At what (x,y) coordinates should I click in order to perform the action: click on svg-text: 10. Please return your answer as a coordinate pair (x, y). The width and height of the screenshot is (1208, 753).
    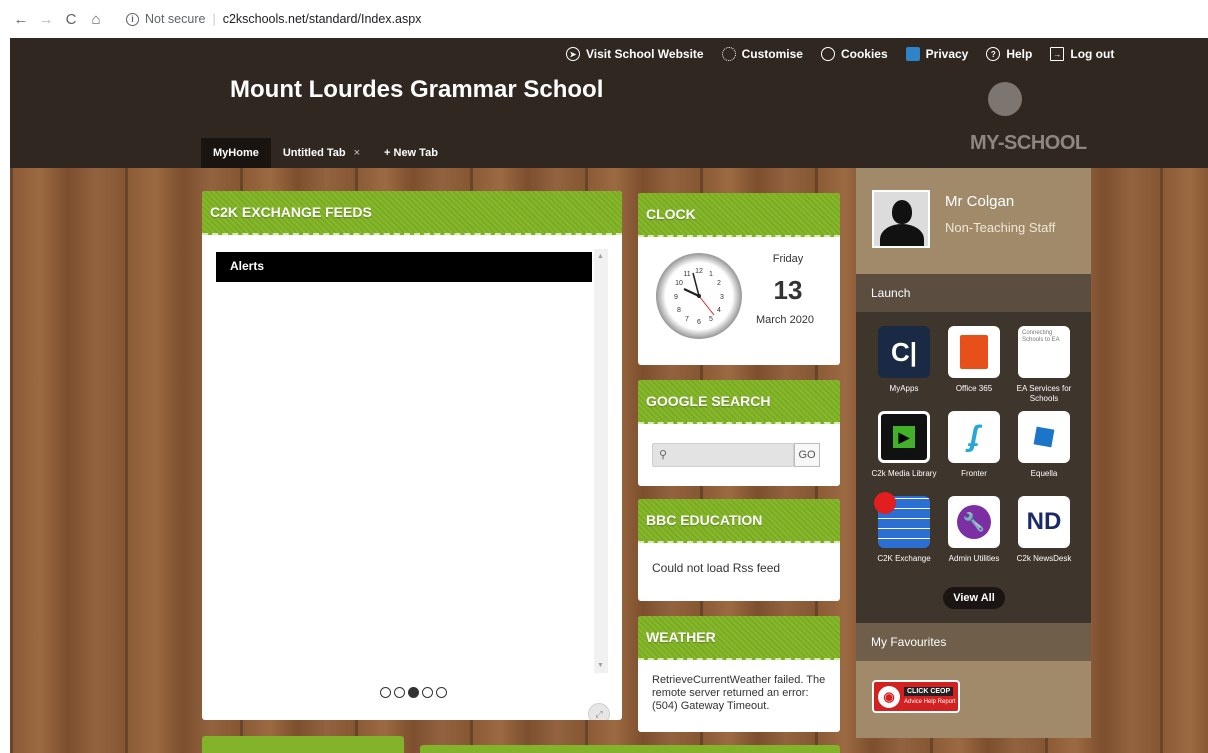
    Looking at the image, I should click on (679, 283).